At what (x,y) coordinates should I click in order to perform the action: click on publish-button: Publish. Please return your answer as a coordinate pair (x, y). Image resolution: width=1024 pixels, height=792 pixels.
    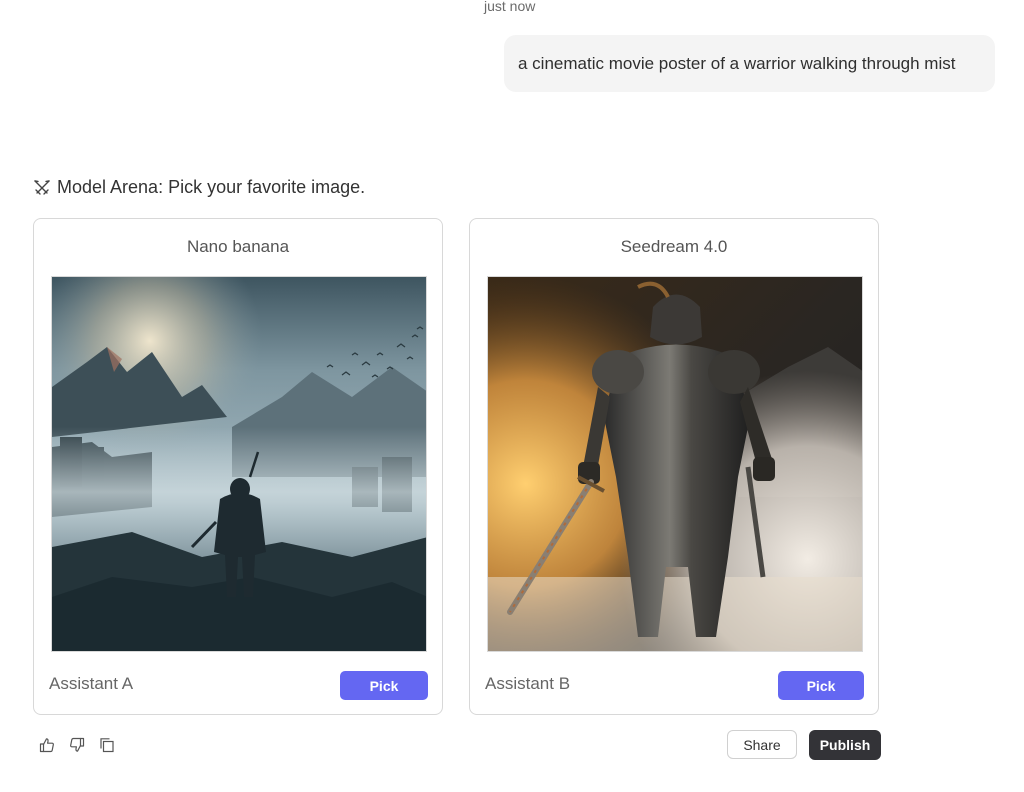
    Looking at the image, I should click on (845, 745).